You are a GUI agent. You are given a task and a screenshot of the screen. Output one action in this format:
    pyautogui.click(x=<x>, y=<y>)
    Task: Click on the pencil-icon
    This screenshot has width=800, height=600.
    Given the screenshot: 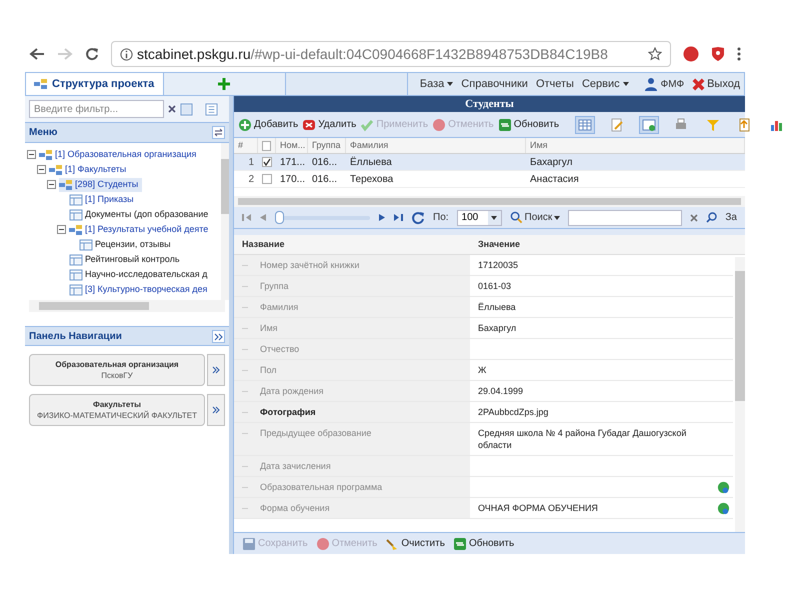 What is the action you would take?
    pyautogui.click(x=617, y=125)
    